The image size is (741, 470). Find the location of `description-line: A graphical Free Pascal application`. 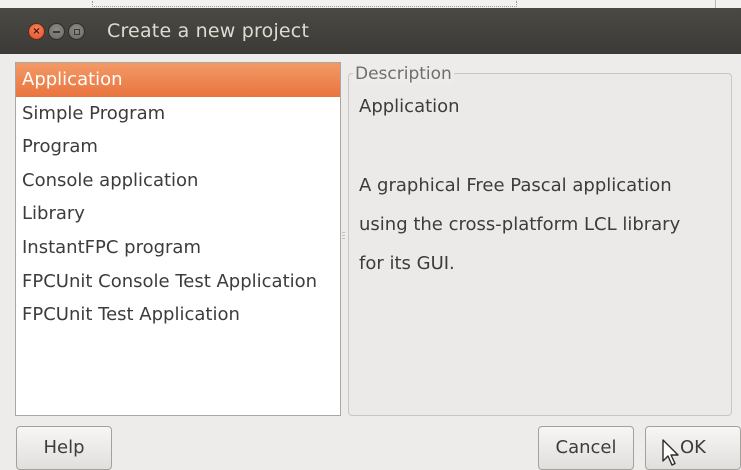

description-line: A graphical Free Pascal application is located at coordinates (515, 185).